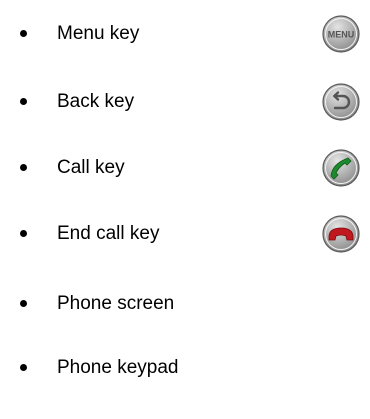 This screenshot has width=370, height=419. I want to click on item-label: Menu key, so click(98, 33).